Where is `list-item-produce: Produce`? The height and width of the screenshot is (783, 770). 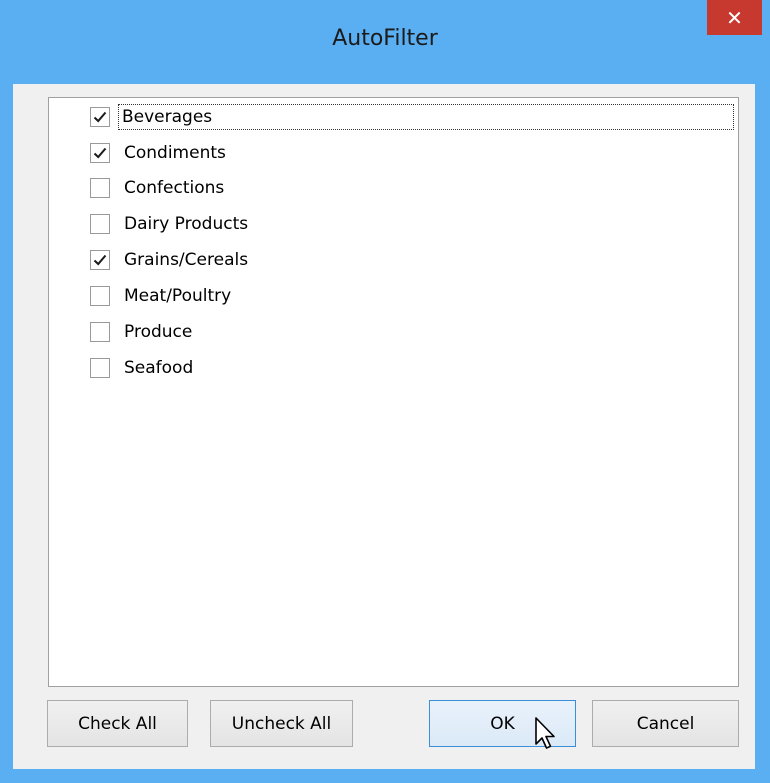
list-item-produce: Produce is located at coordinates (412, 332).